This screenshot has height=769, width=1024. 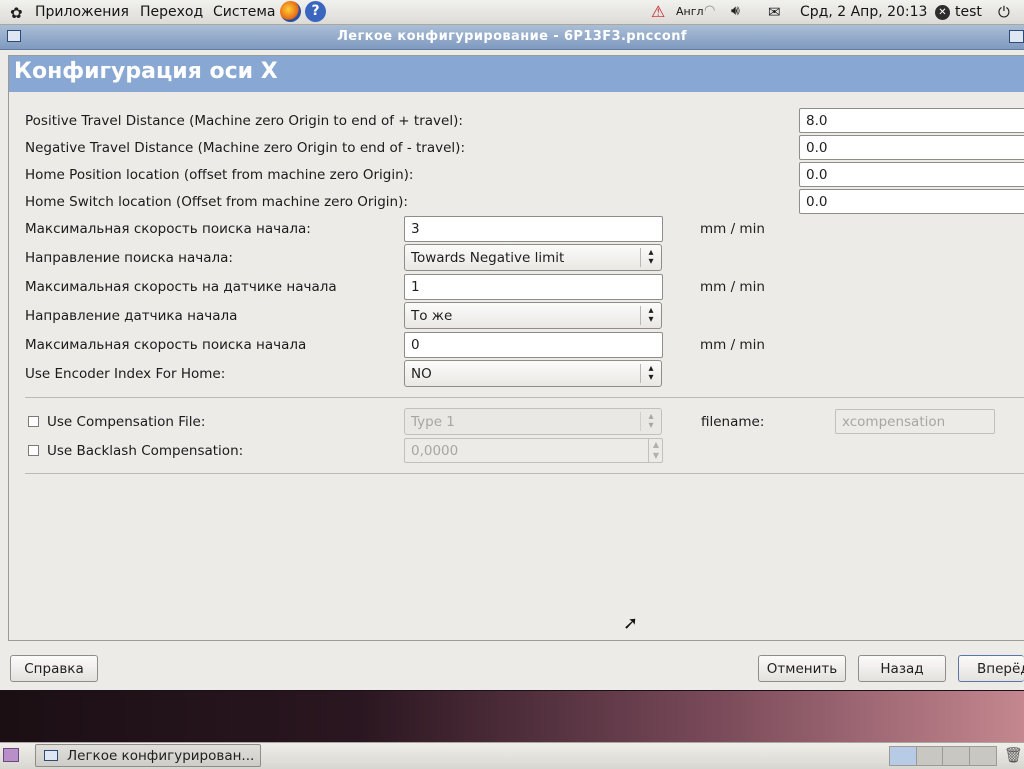 What do you see at coordinates (533, 229) in the screenshot?
I see `search-velocity-input: 3` at bounding box center [533, 229].